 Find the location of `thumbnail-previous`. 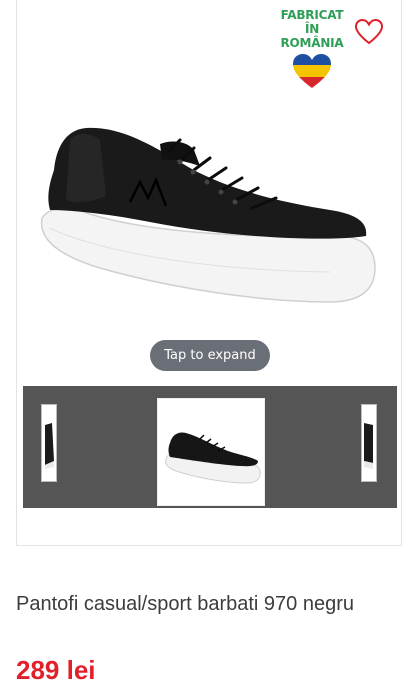

thumbnail-previous is located at coordinates (49, 443).